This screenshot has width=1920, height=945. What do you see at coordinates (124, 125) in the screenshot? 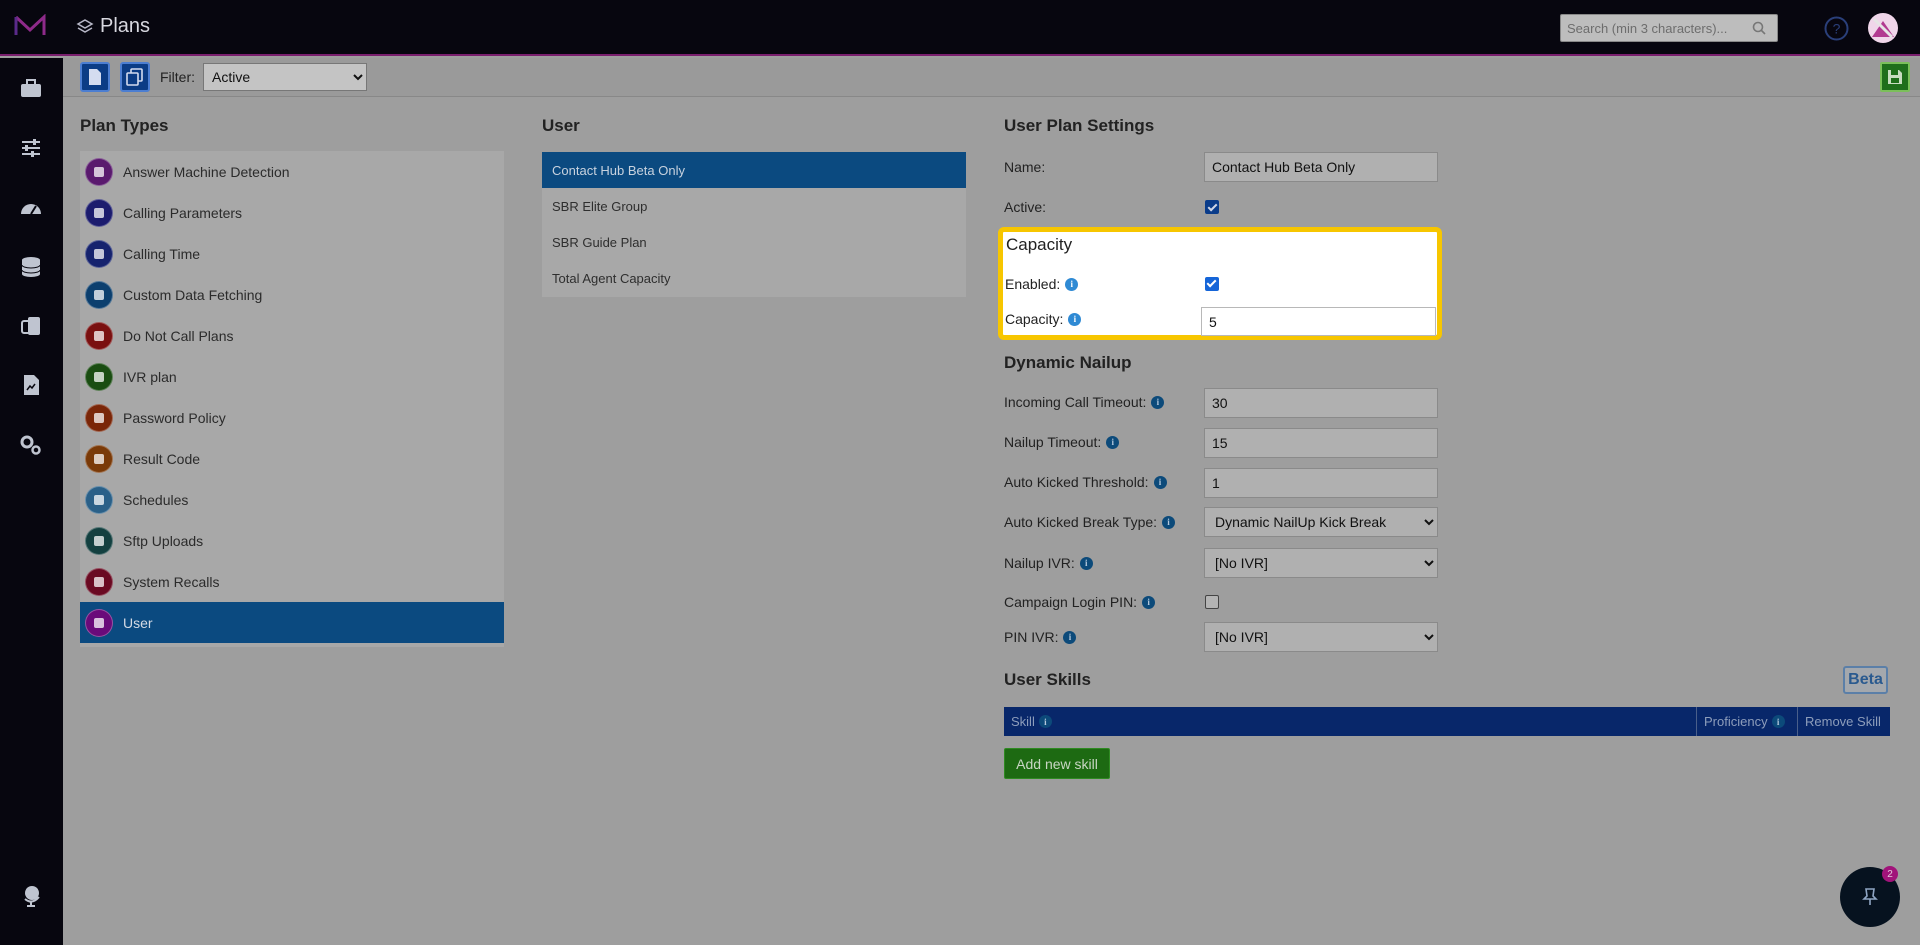
I see `plan-types-title: Plan Types` at bounding box center [124, 125].